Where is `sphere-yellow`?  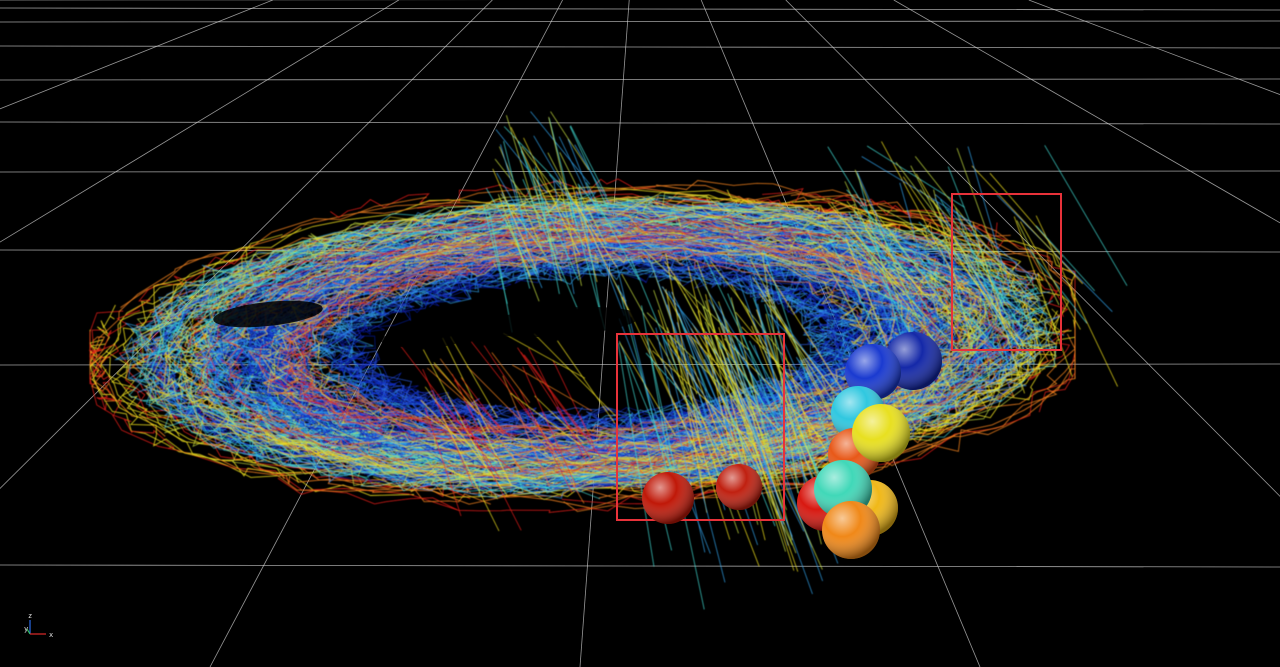
sphere-yellow is located at coordinates (881, 433).